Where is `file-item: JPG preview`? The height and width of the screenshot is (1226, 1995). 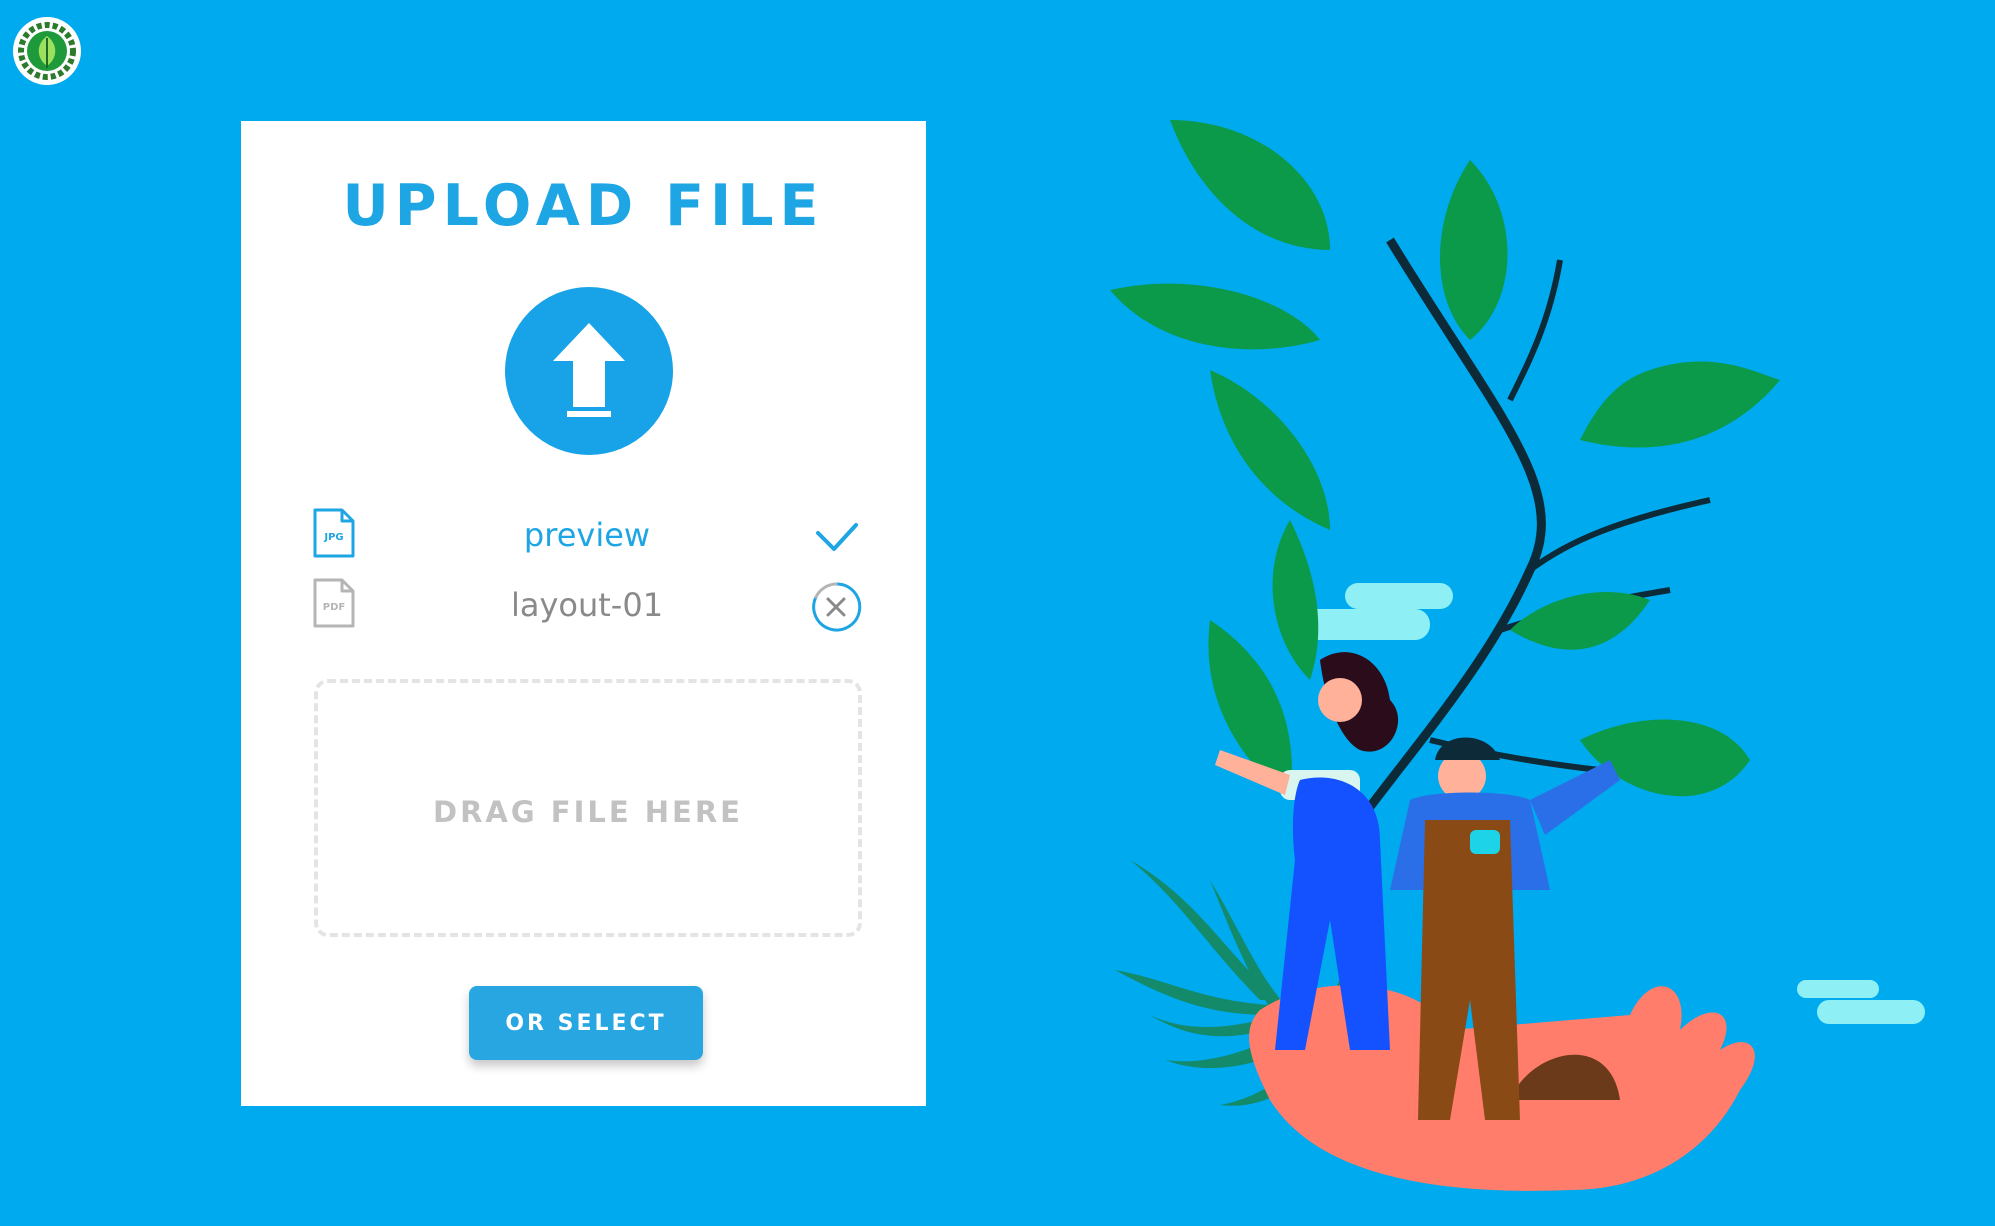
file-item: JPG preview is located at coordinates (587, 535).